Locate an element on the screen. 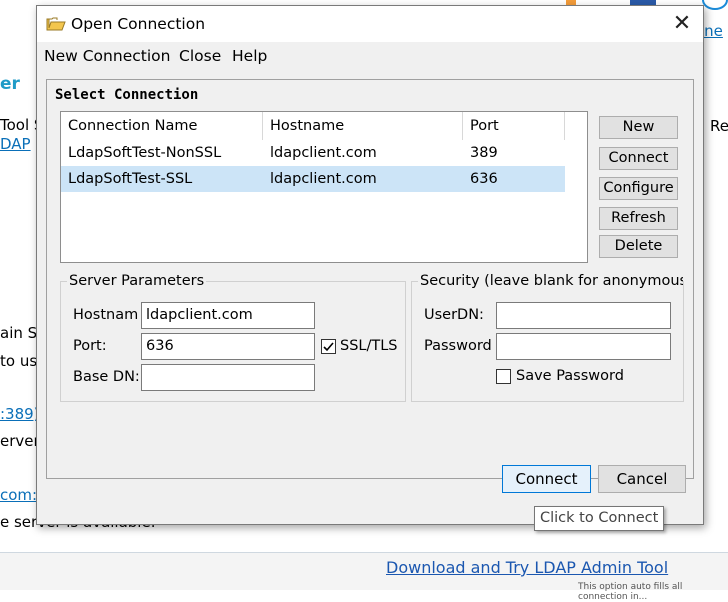  menu-help: Help is located at coordinates (249, 56).